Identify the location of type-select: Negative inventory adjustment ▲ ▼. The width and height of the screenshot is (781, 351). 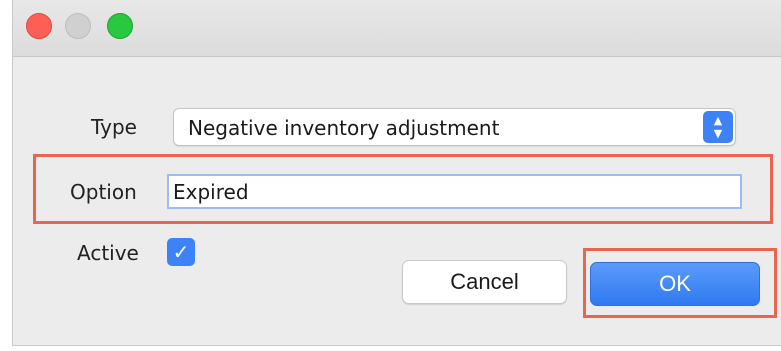
(454, 127).